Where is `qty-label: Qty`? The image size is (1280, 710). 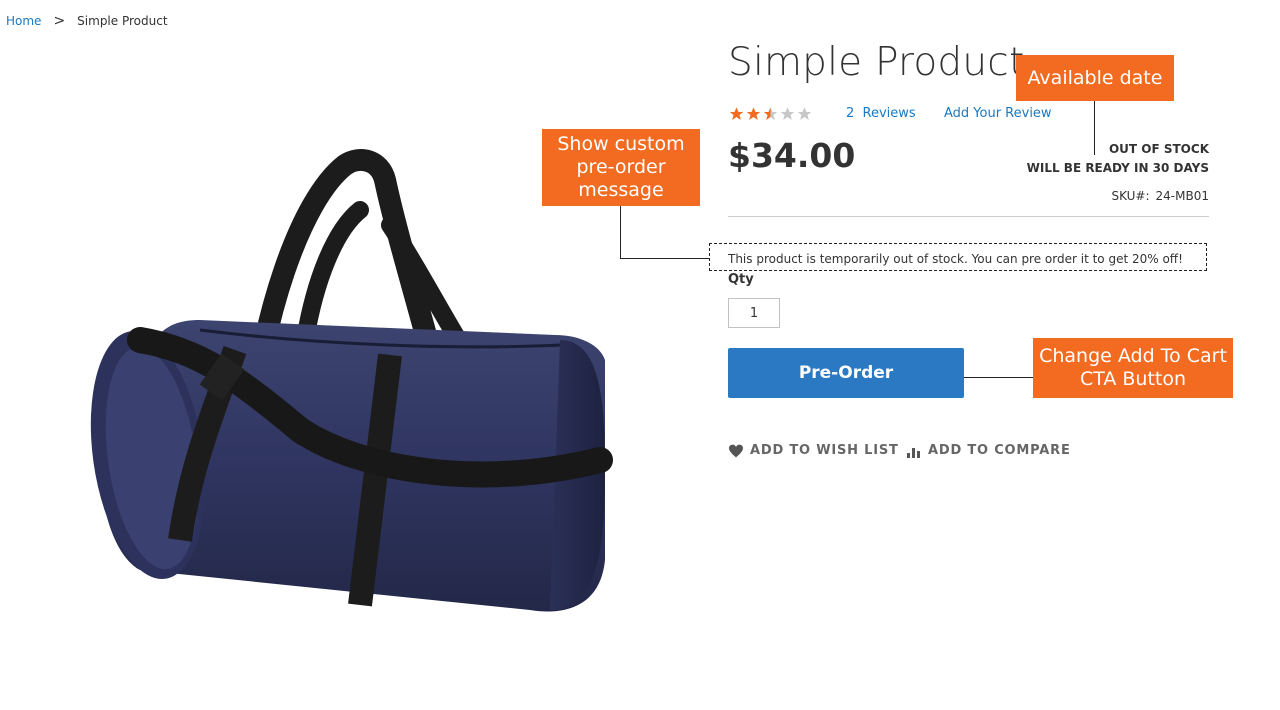 qty-label: Qty is located at coordinates (741, 279).